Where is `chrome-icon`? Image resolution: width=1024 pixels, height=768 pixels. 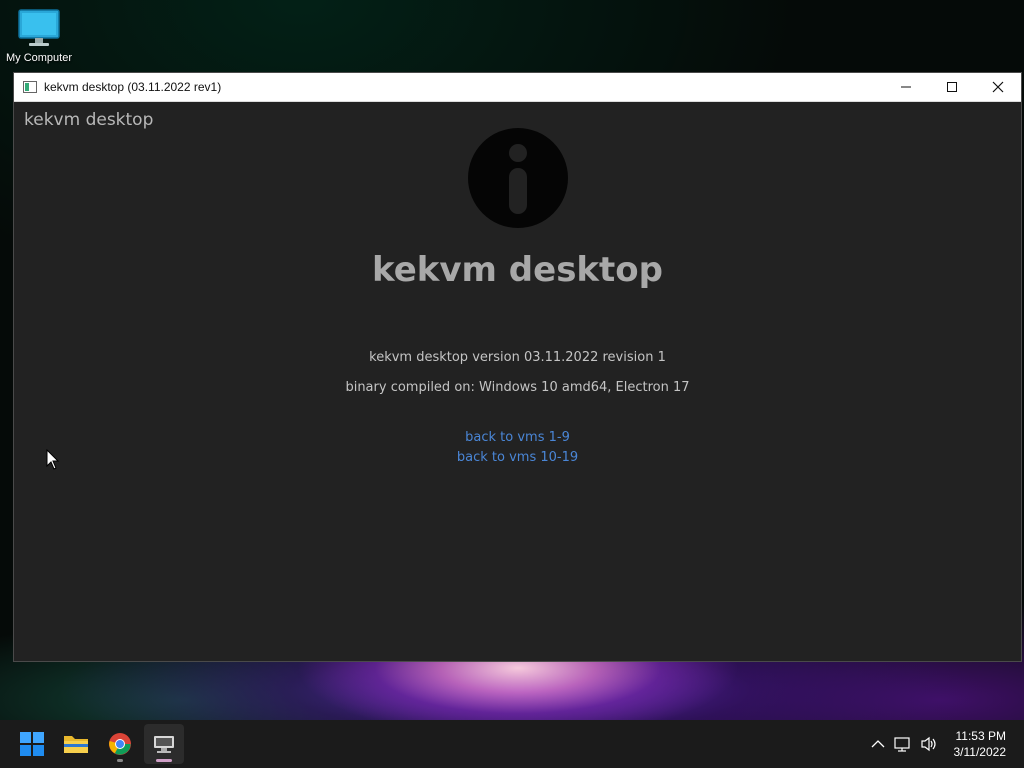
chrome-icon is located at coordinates (120, 744).